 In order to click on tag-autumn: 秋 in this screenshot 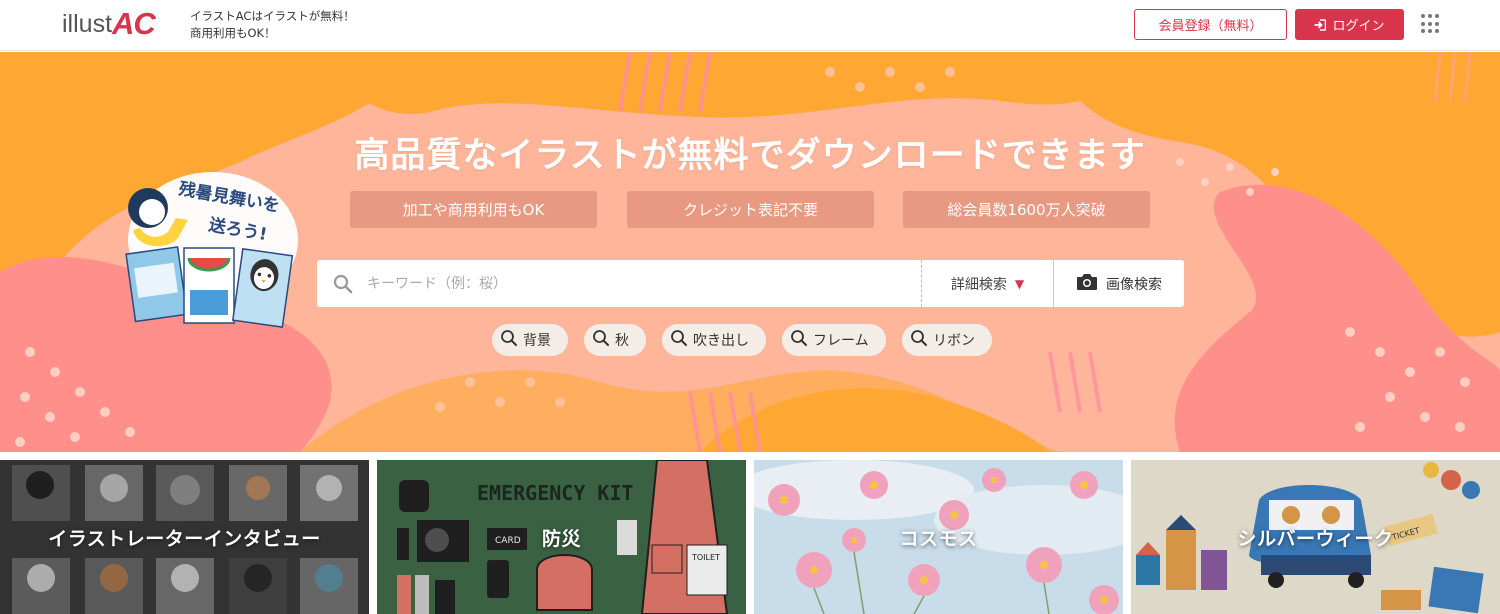, I will do `click(615, 340)`.